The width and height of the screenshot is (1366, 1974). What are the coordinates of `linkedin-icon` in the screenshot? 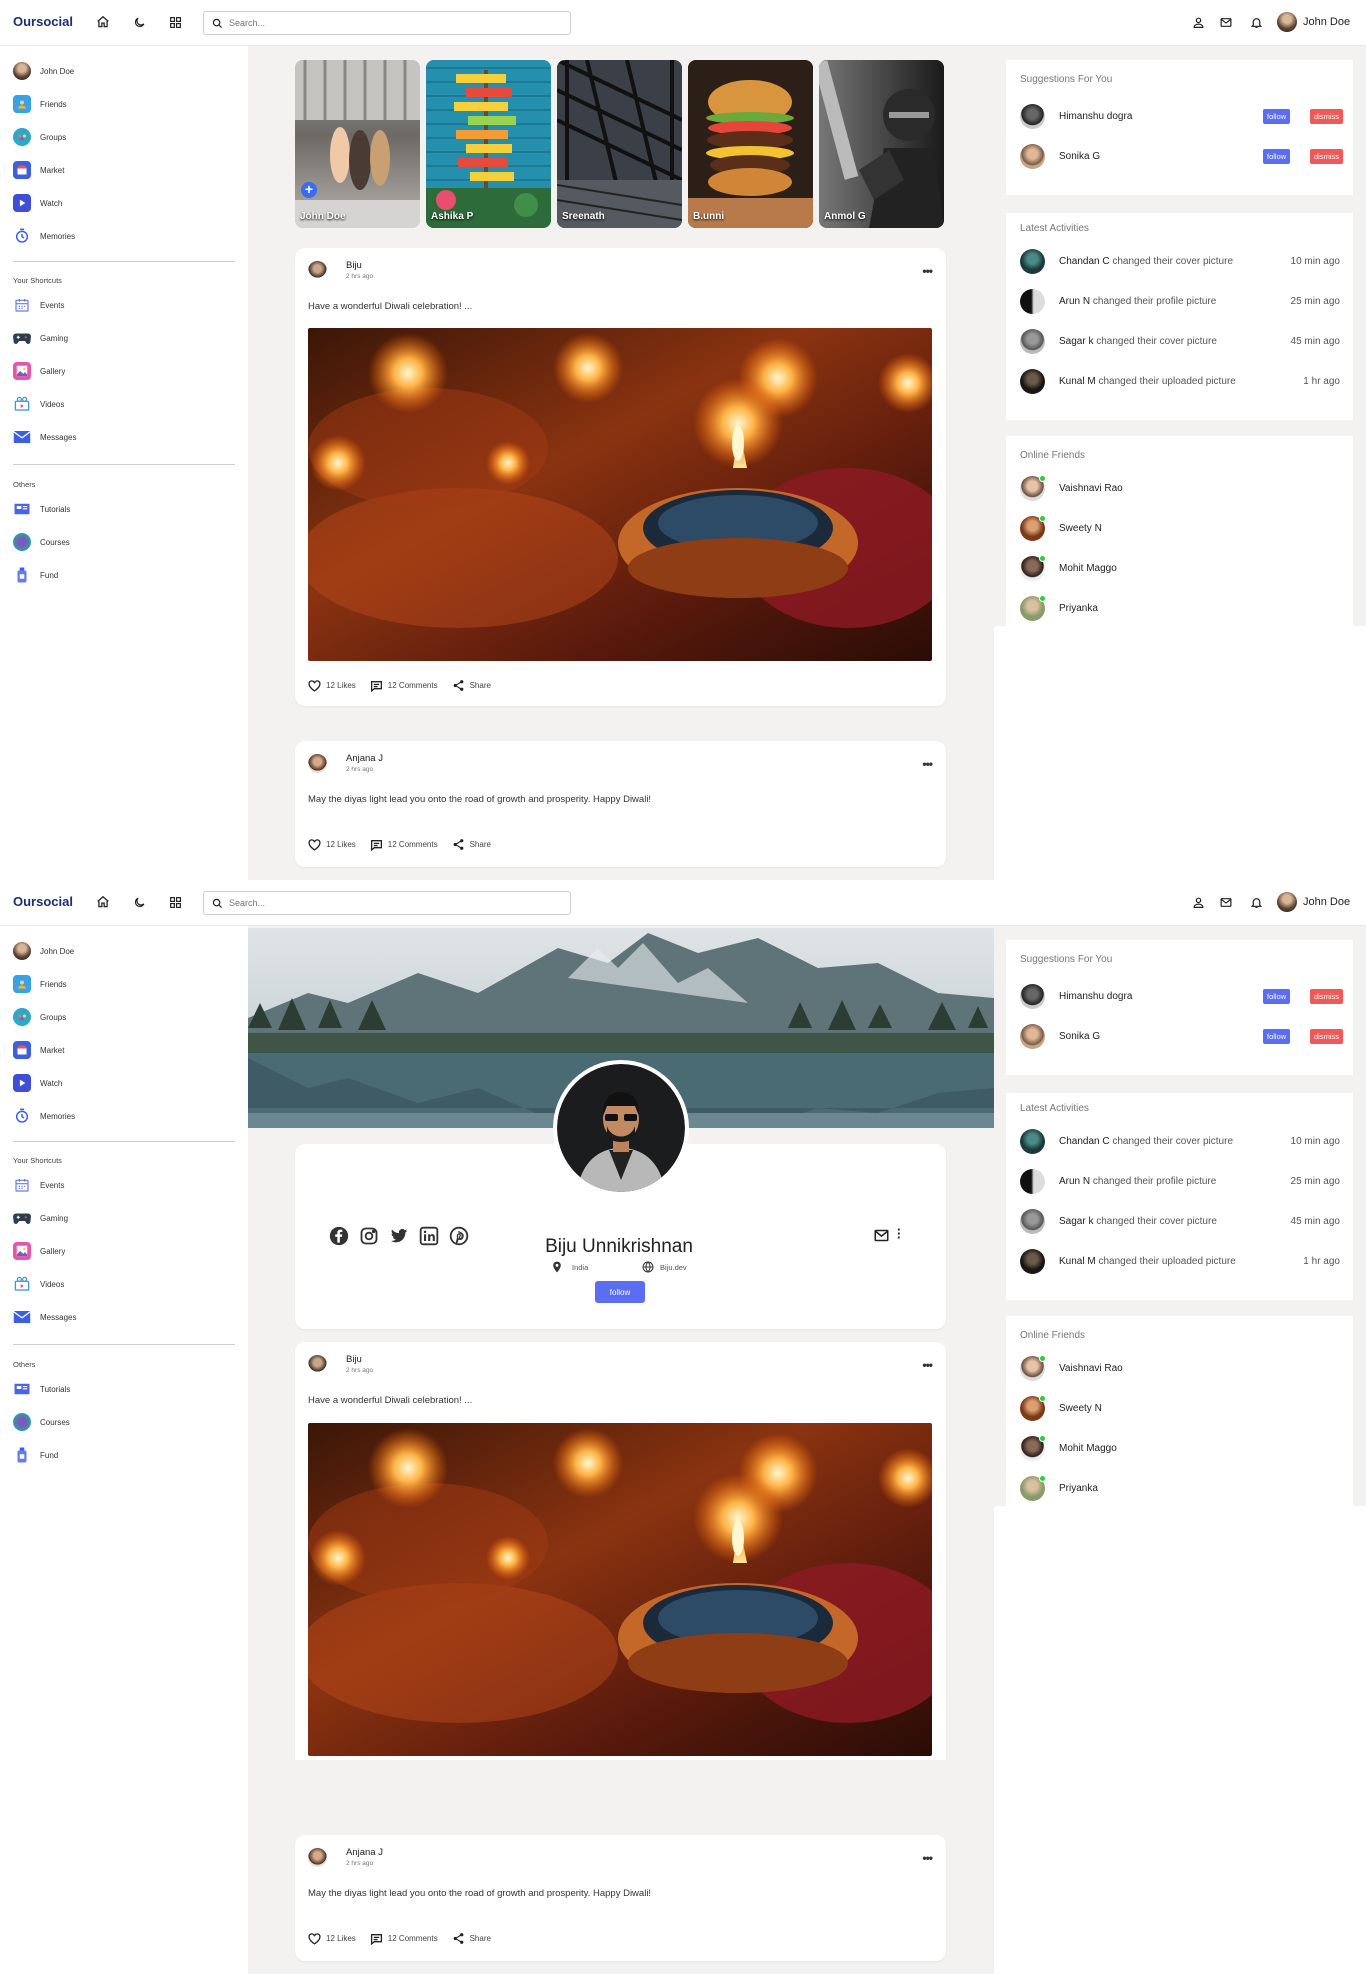 It's located at (429, 1236).